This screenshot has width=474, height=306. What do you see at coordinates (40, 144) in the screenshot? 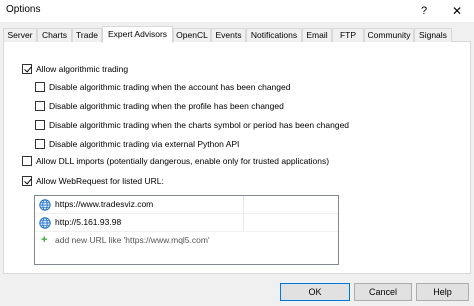
I see `disable-python-api-checkbox` at bounding box center [40, 144].